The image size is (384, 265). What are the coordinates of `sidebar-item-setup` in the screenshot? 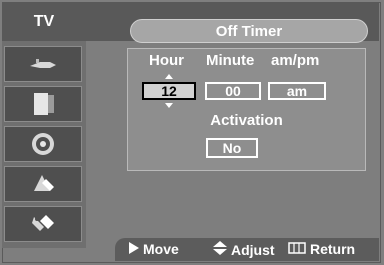 It's located at (43, 184).